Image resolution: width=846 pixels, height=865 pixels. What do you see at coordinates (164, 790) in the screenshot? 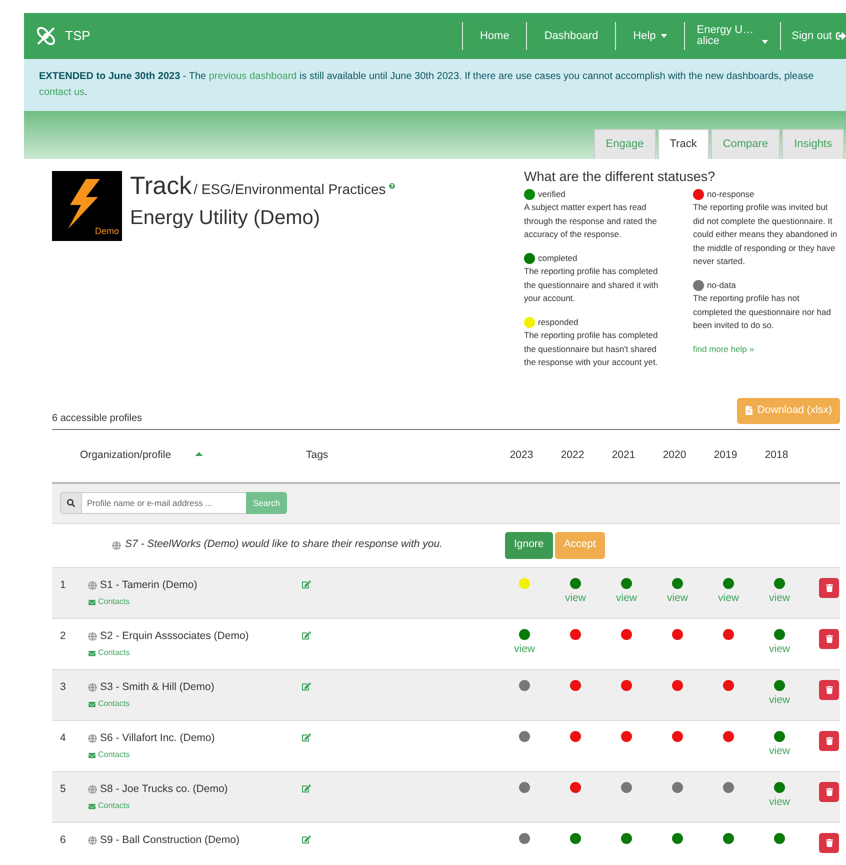
I see `profile-name: S8 - Joe Trucks co. (Demo)` at bounding box center [164, 790].